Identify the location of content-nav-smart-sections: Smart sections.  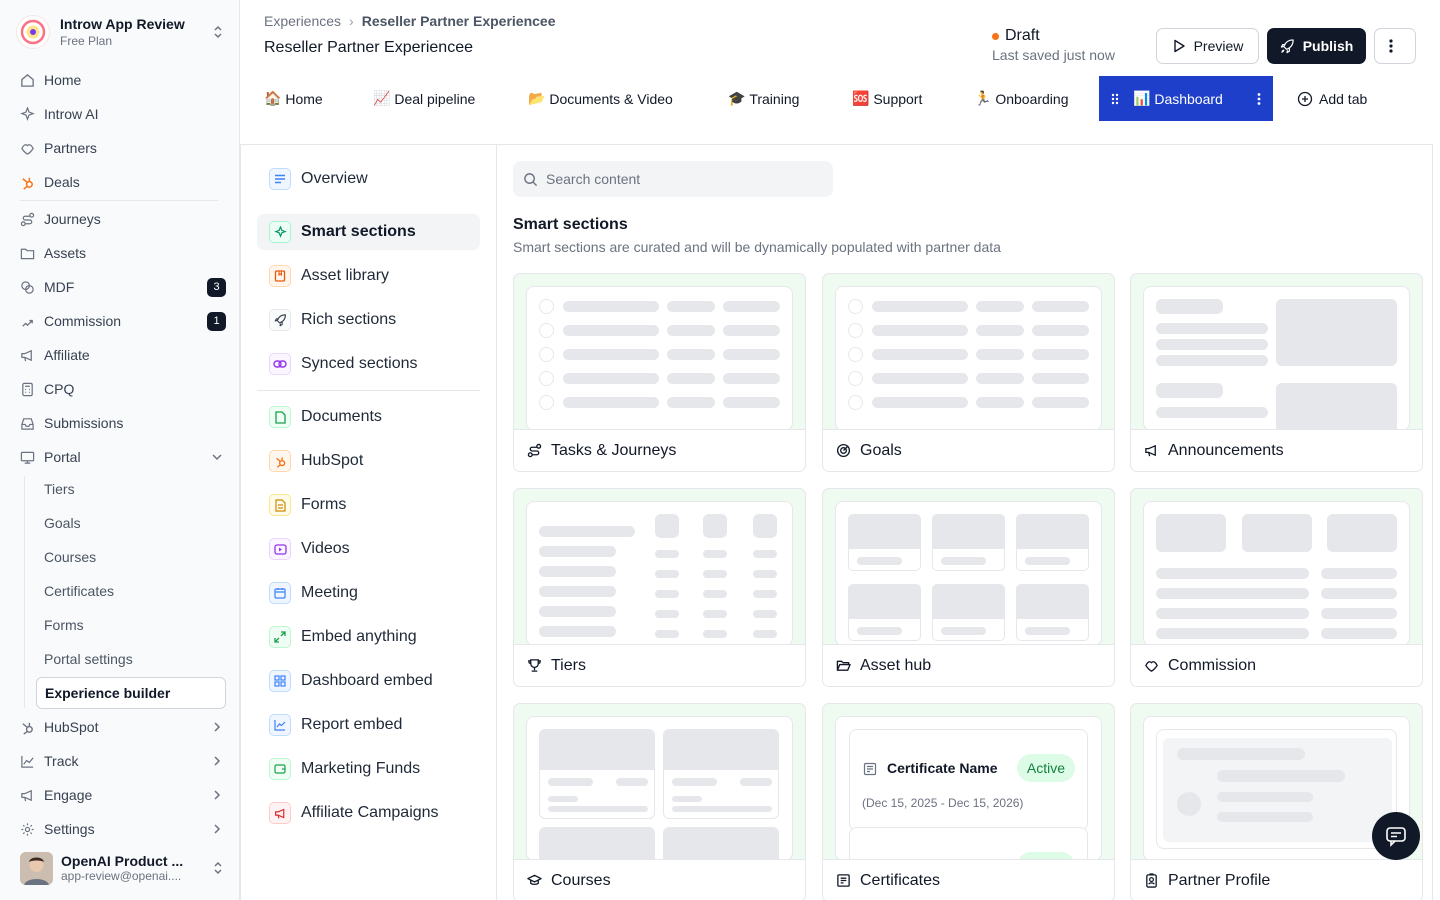
(368, 232).